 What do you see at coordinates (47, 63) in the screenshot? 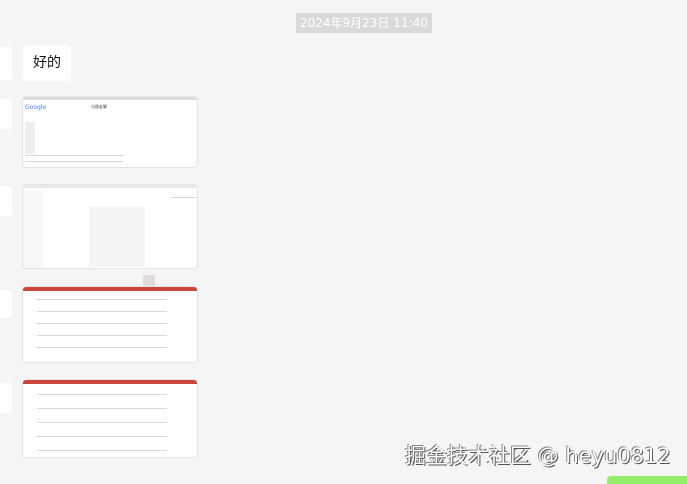
I see `message-bubble: 好的` at bounding box center [47, 63].